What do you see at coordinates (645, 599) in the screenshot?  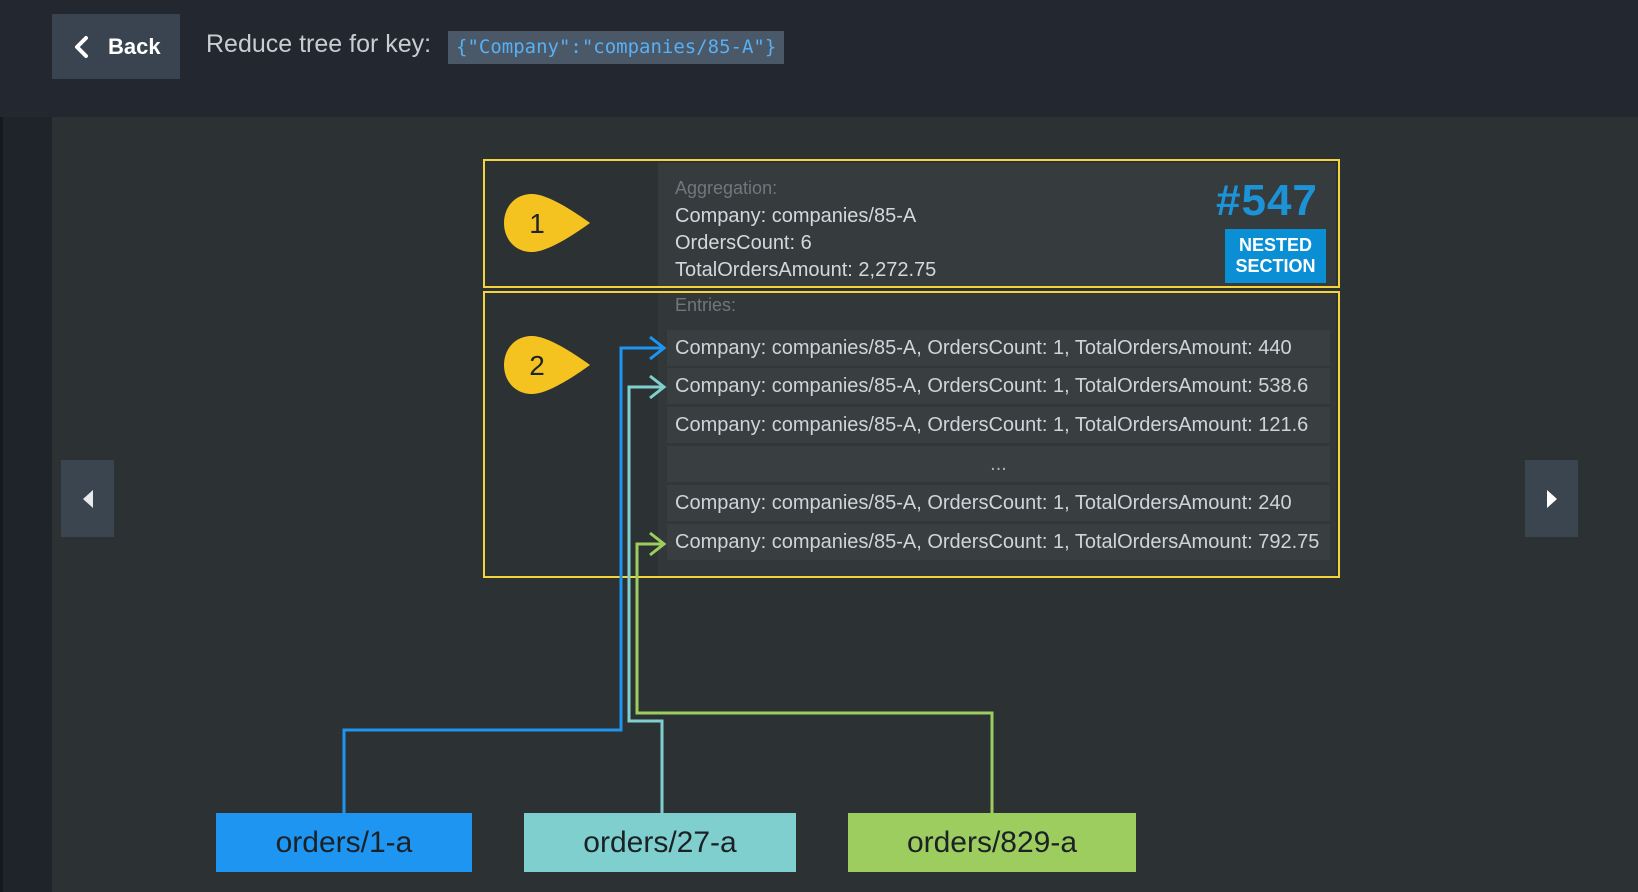 I see `connector-orders-27a` at bounding box center [645, 599].